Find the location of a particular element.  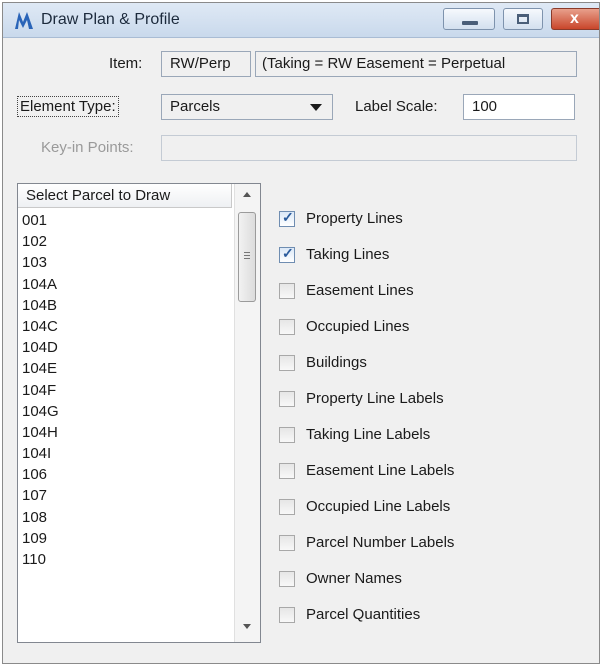

option-label: Taking Line Labels is located at coordinates (368, 434).